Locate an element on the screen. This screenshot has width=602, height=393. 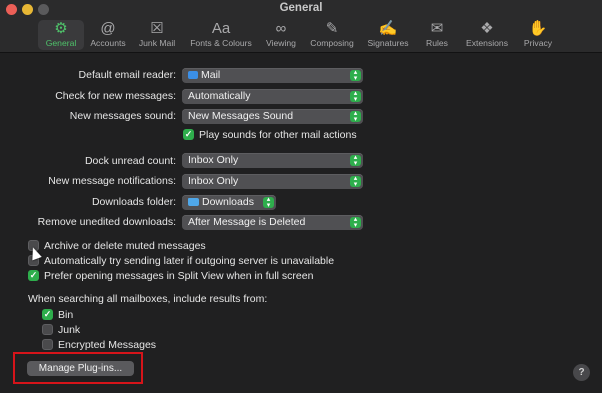
dock-unread-count-popup: Inbox Only ▴ ▾ is located at coordinates (272, 160).